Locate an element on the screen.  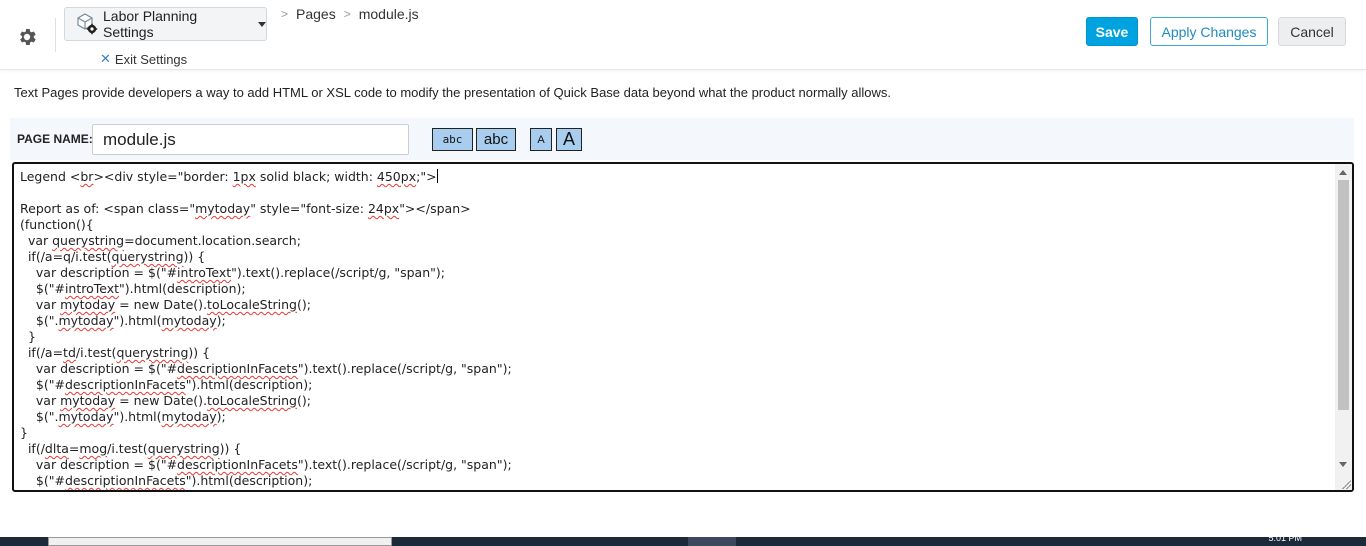
sans-font-button: abc is located at coordinates (496, 139).